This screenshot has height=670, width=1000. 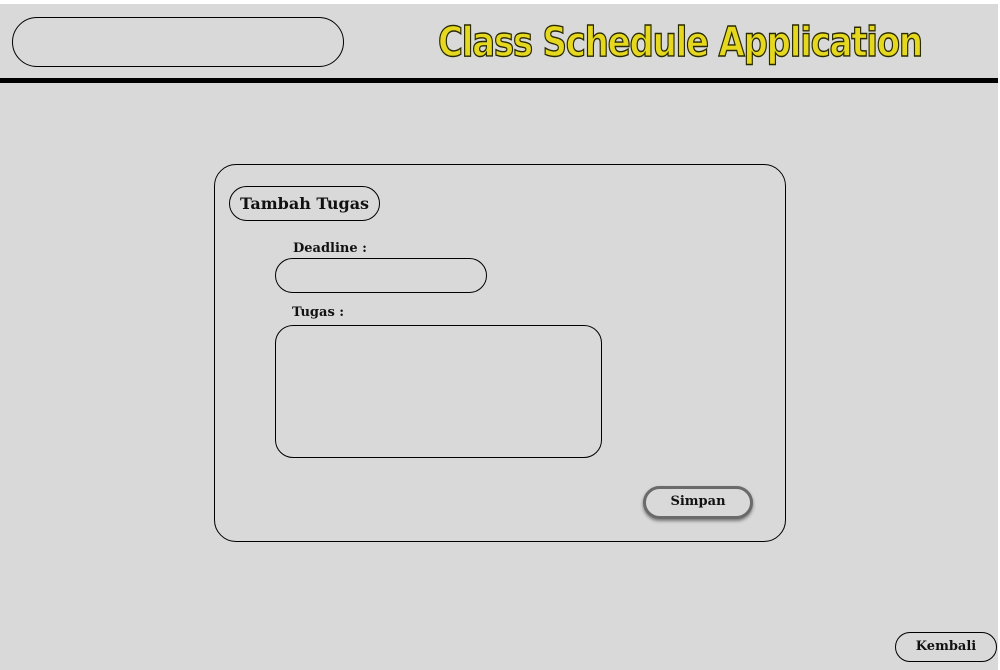 What do you see at coordinates (318, 312) in the screenshot?
I see `tugas-label: Tugas :` at bounding box center [318, 312].